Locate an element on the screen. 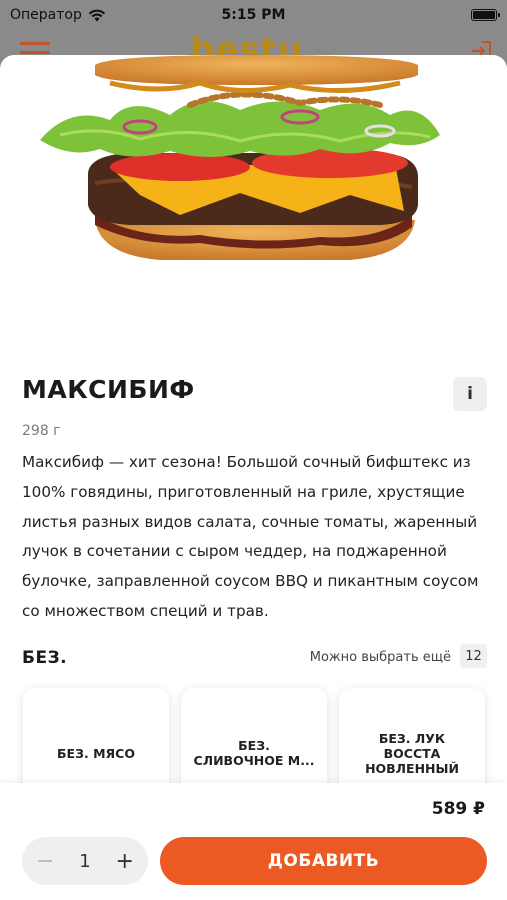  total-price: 589 ₽ is located at coordinates (458, 809).